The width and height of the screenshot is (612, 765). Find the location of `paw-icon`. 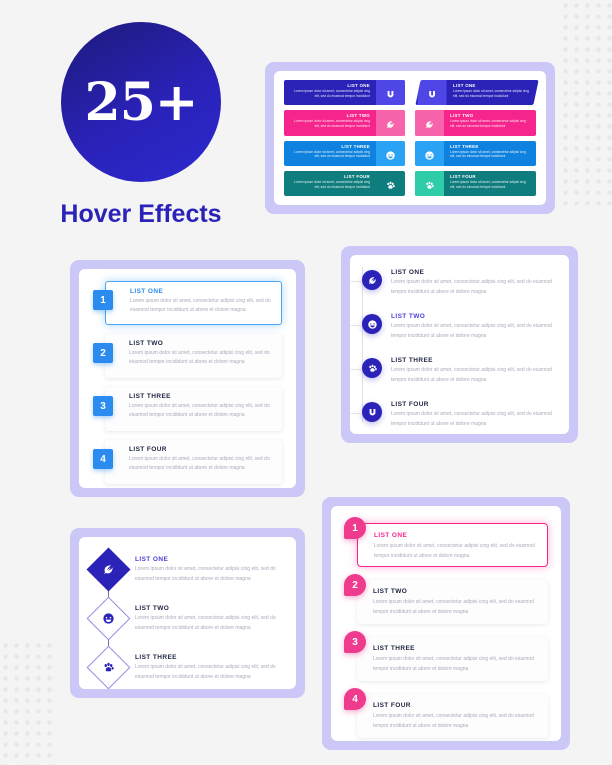

paw-icon is located at coordinates (372, 368).